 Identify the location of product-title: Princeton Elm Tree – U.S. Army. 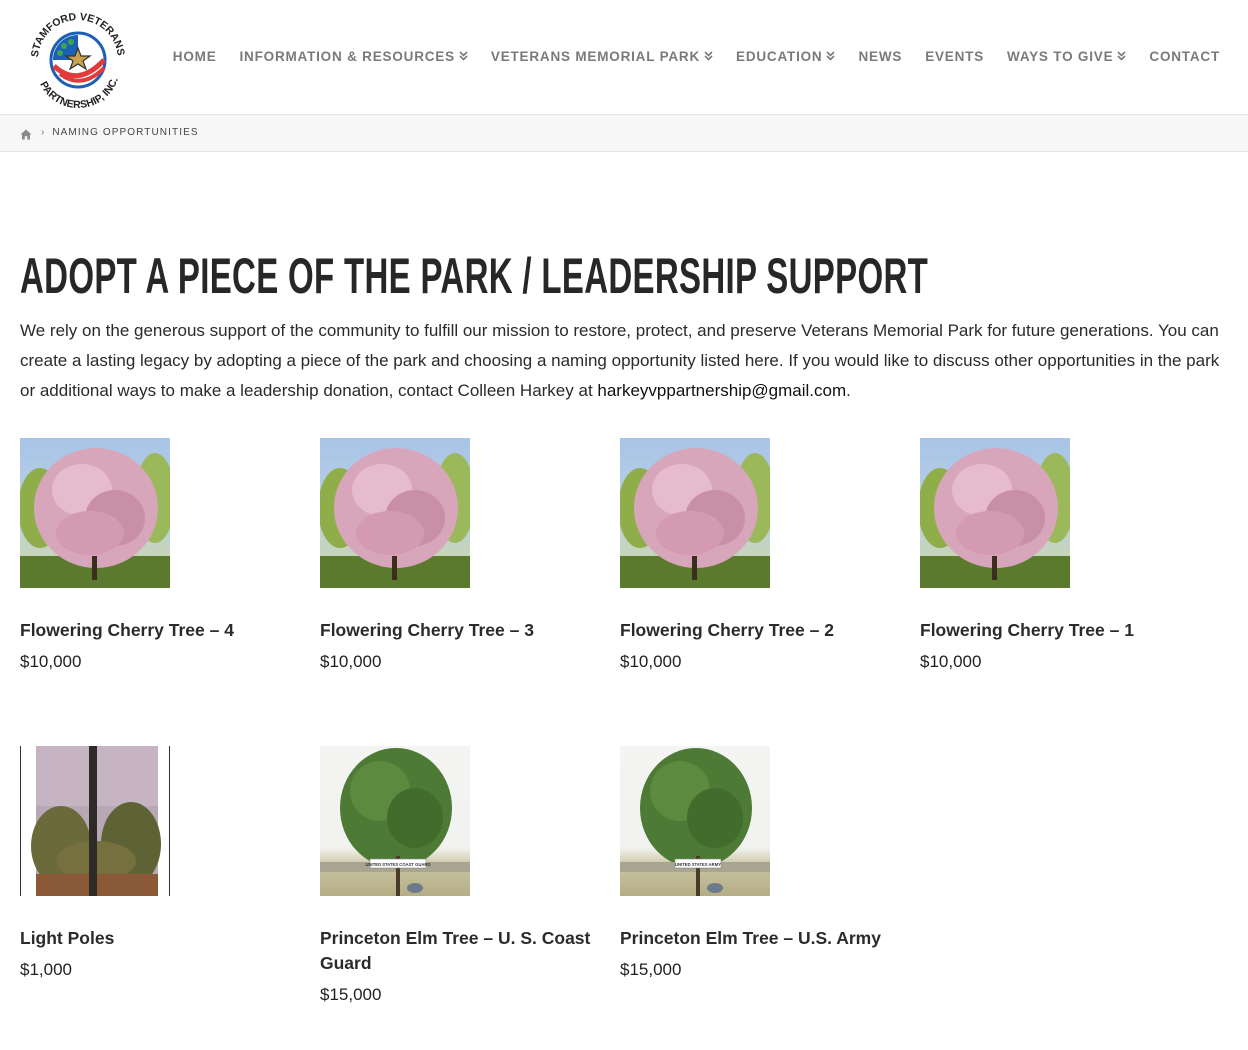
(760, 938).